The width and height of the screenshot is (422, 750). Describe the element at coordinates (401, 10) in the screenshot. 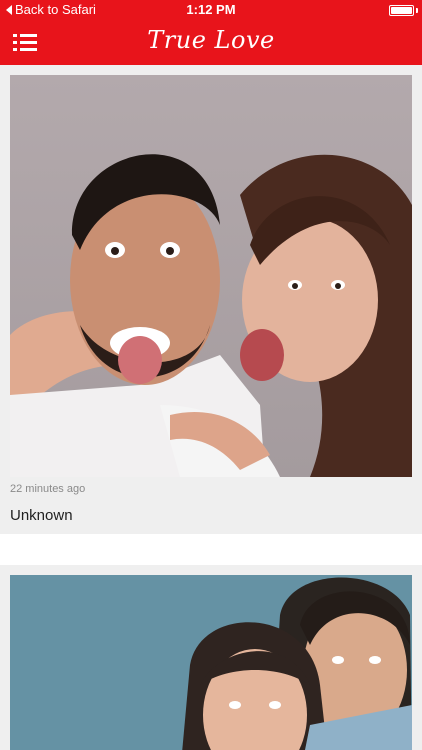

I see `battery-icon` at that location.